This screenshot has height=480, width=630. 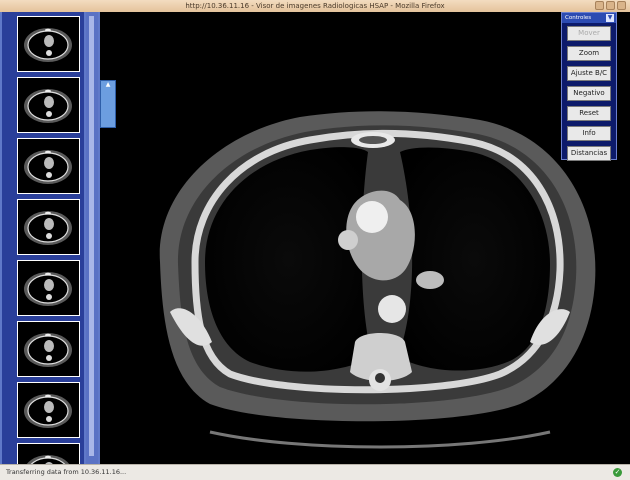 I want to click on thumbnail-strip, so click(x=50, y=238).